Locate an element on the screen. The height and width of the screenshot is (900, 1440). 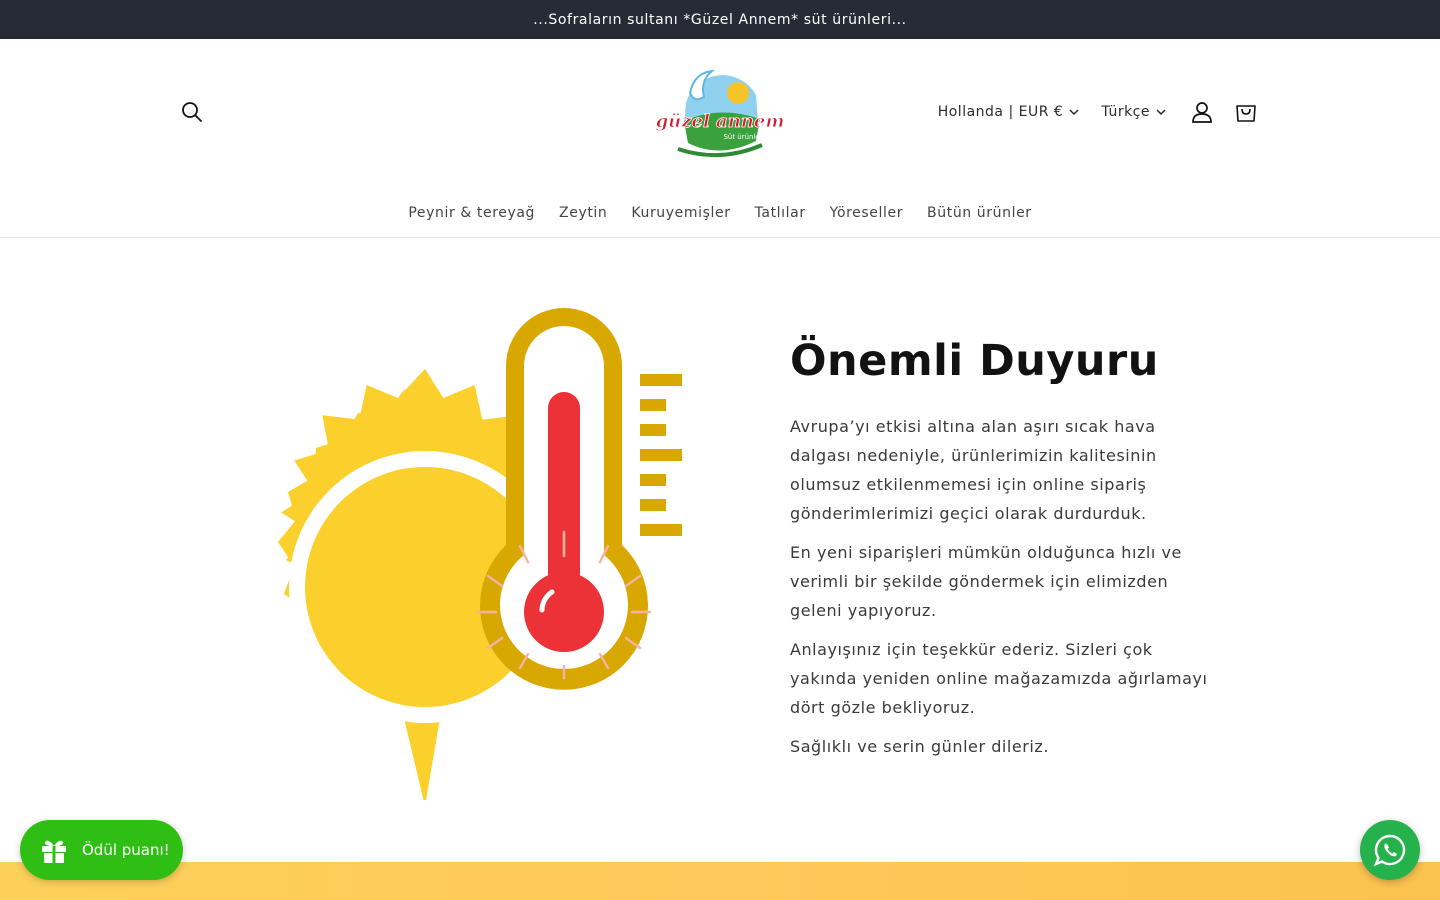
whatsapp-icon is located at coordinates (1389, 850).